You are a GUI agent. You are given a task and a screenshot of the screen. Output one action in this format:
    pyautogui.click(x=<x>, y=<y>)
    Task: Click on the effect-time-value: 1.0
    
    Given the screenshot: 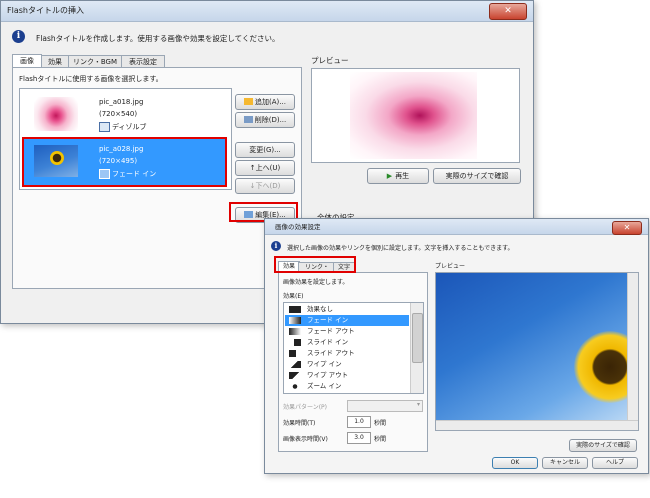 What is the action you would take?
    pyautogui.click(x=359, y=421)
    